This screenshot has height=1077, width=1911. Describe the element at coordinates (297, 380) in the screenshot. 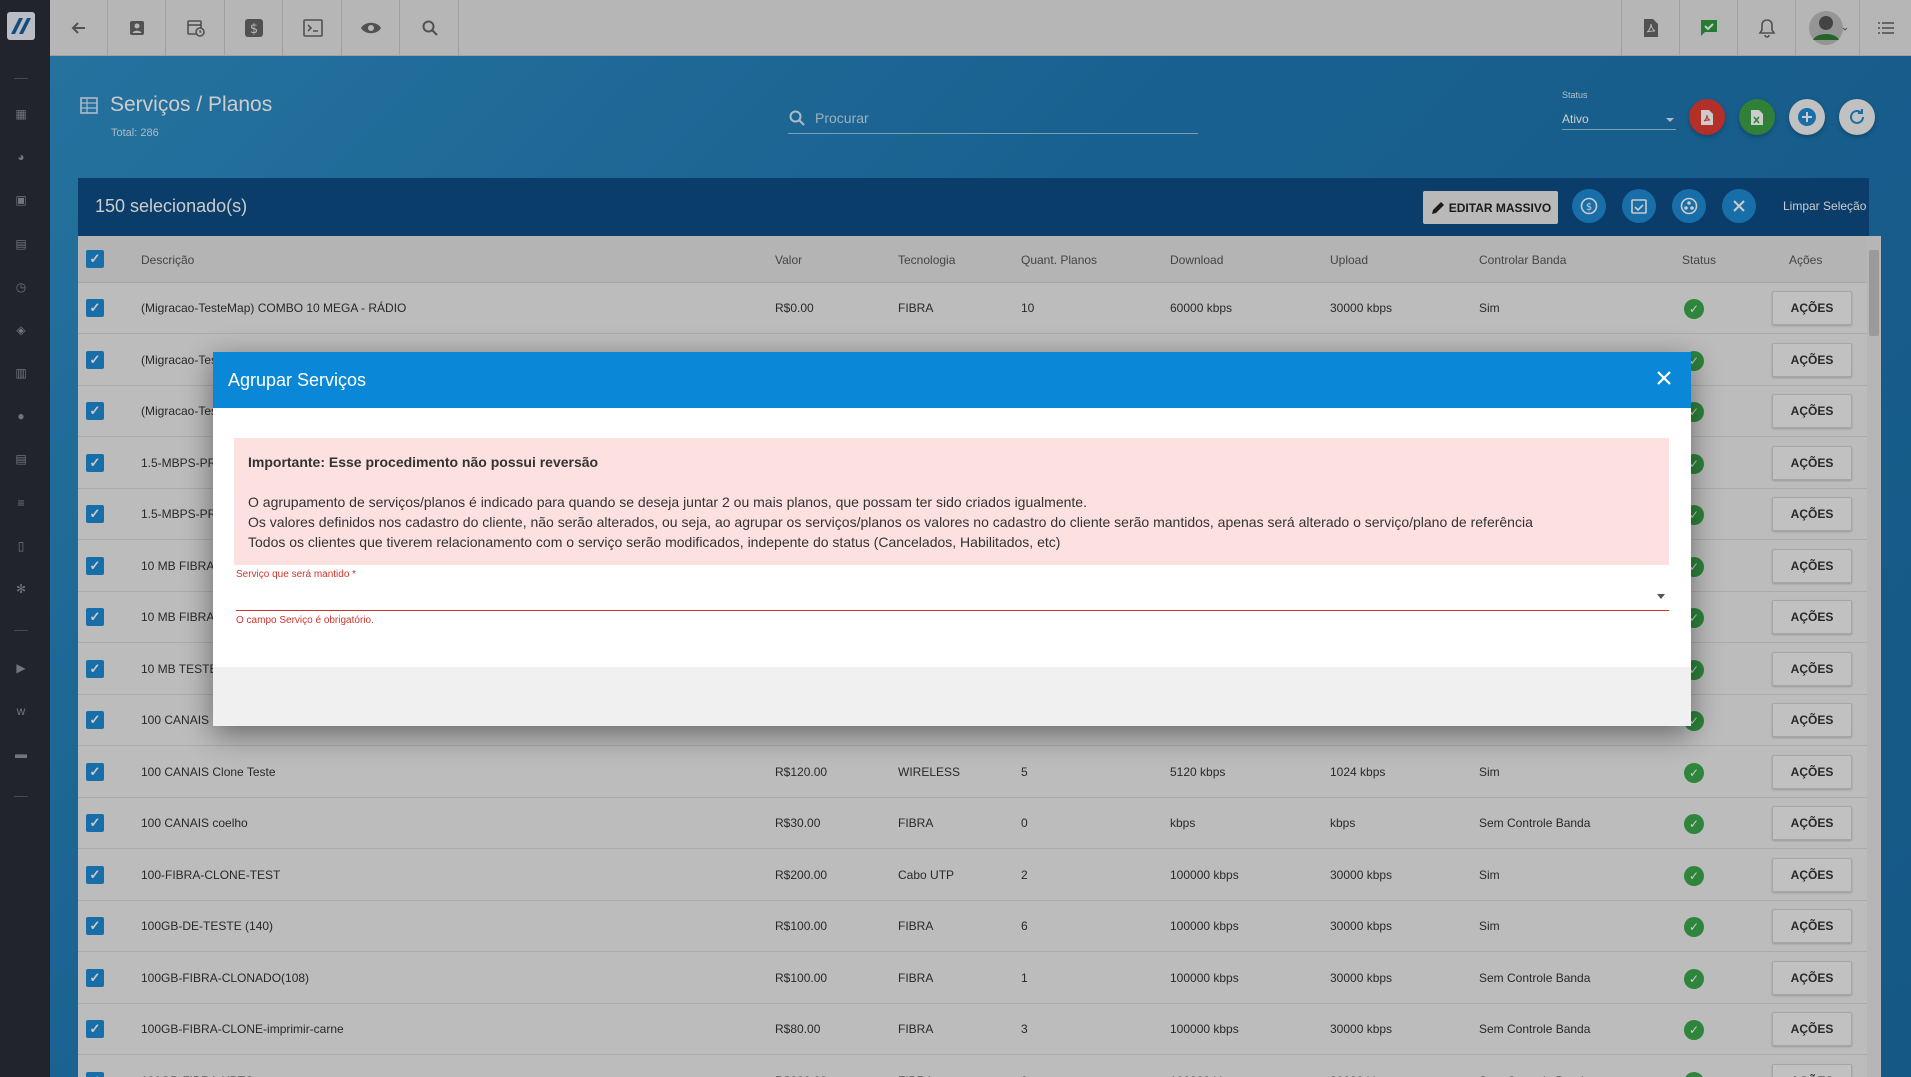

I see `dialog-title: Agrupar Serviços` at that location.